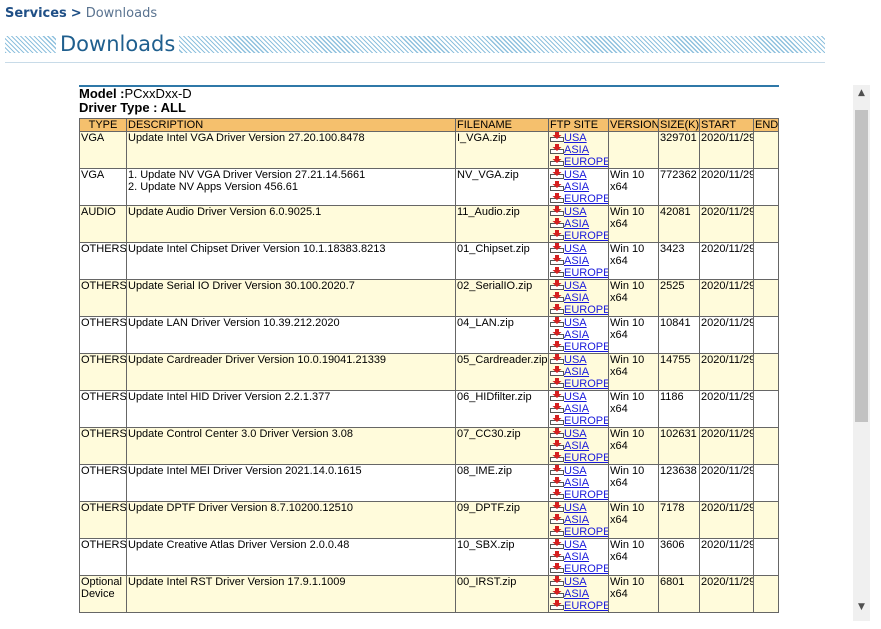 This screenshot has width=881, height=629. What do you see at coordinates (103, 150) in the screenshot?
I see `cell-type: VGA` at bounding box center [103, 150].